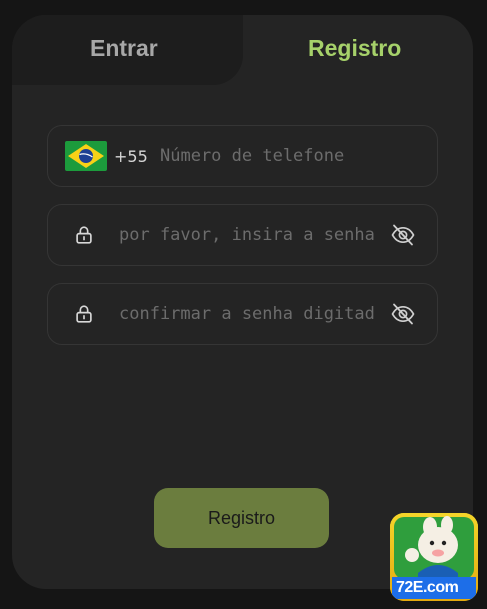 Image resolution: width=487 pixels, height=609 pixels. What do you see at coordinates (247, 235) in the screenshot?
I see `password-input` at bounding box center [247, 235].